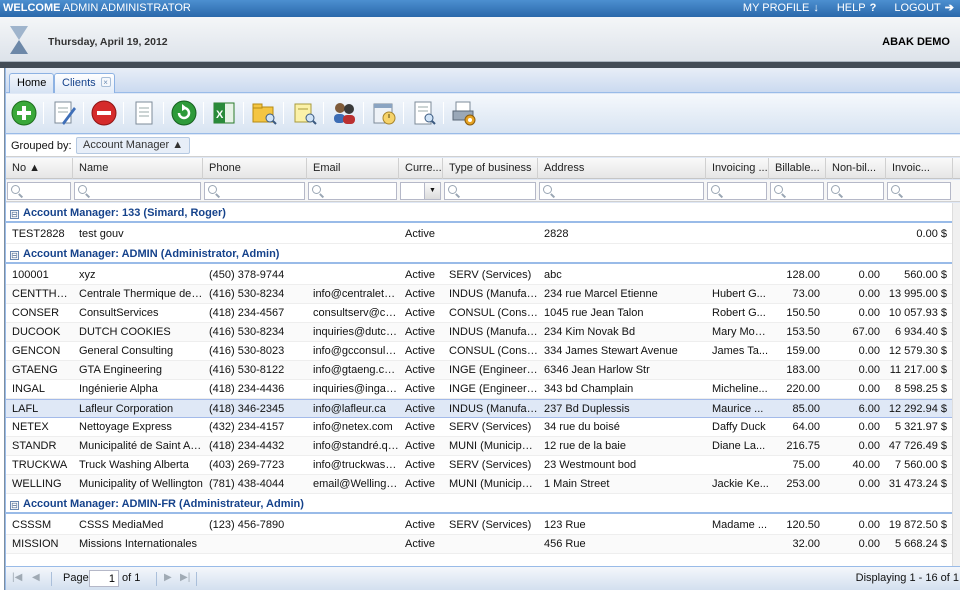 The image size is (960, 590). I want to click on prev-page-icon: ◀, so click(36, 577).